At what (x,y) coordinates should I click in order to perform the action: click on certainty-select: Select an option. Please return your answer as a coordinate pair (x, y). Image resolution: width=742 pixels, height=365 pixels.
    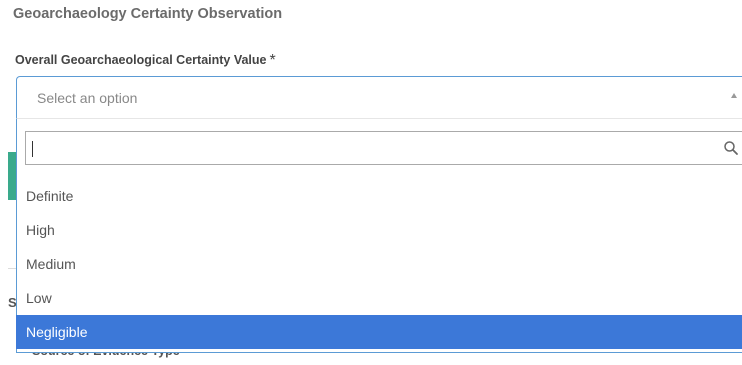
    Looking at the image, I should click on (379, 97).